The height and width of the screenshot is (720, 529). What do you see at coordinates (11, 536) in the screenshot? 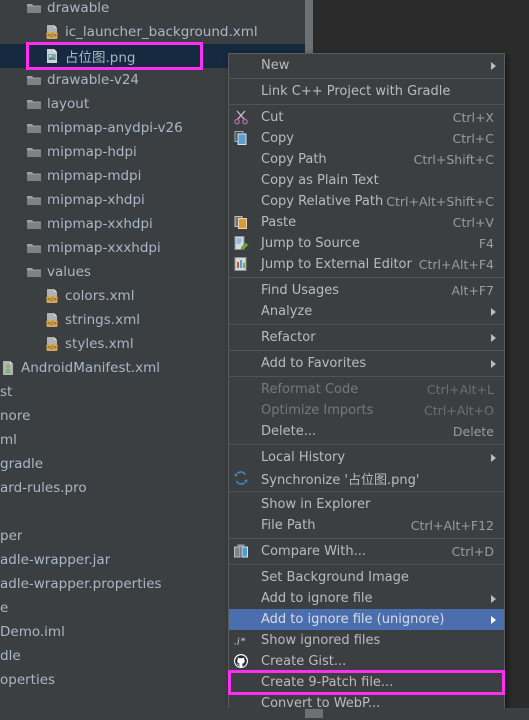
I see `tree-row-label: per` at bounding box center [11, 536].